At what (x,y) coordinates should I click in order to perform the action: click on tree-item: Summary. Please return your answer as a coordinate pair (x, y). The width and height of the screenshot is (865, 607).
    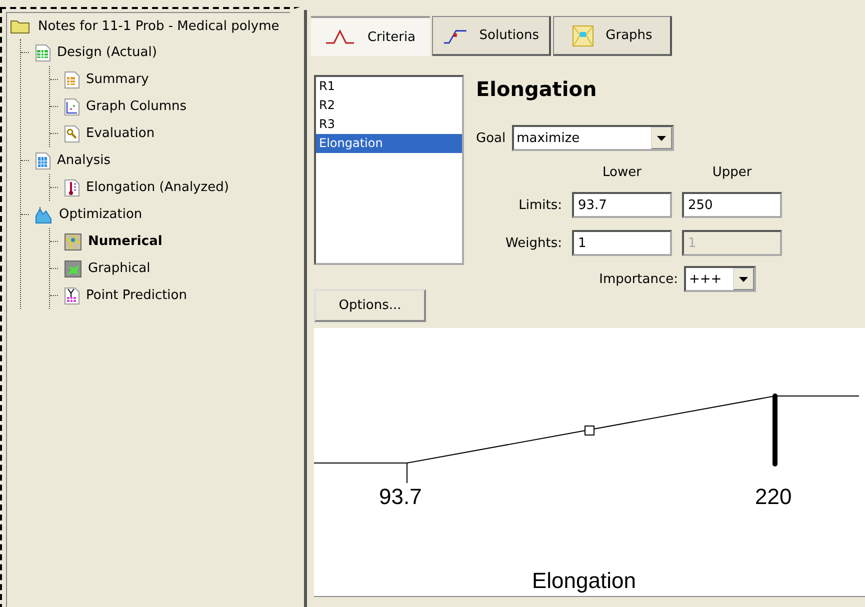
    Looking at the image, I should click on (117, 79).